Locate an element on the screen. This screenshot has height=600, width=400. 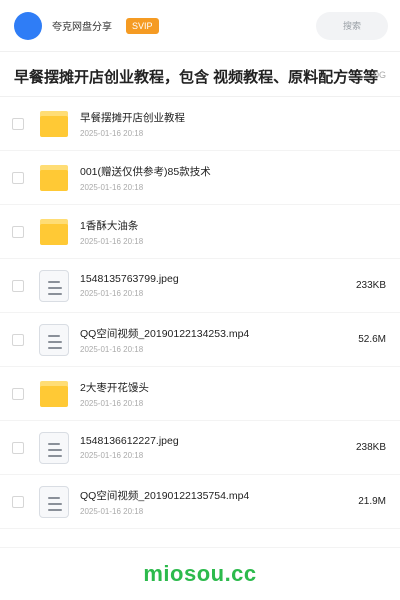
brand-watermark: miosou.cc is located at coordinates (200, 573).